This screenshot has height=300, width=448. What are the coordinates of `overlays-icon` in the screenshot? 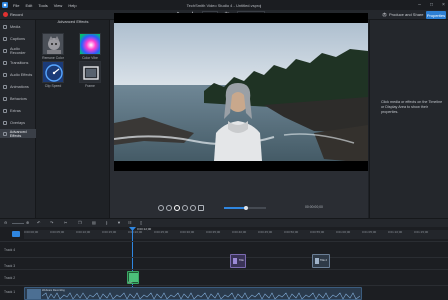 It's located at (5, 122).